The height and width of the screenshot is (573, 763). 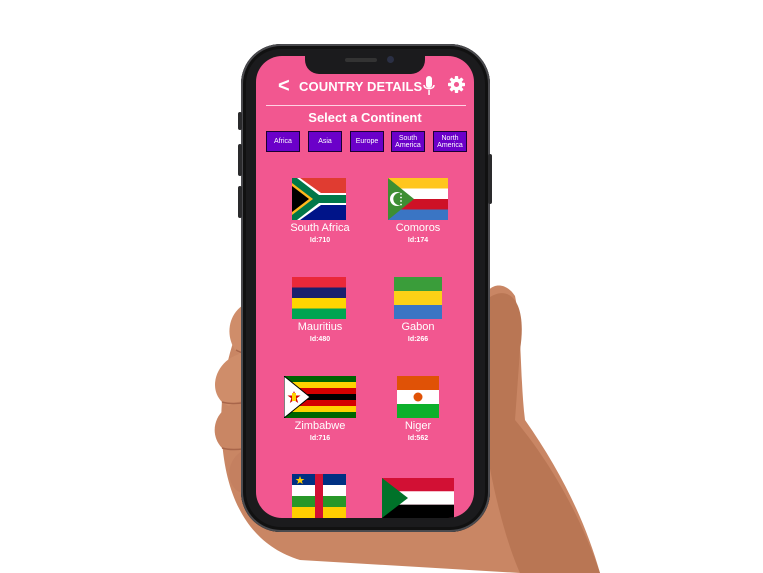 I want to click on power-button, so click(x=490, y=179).